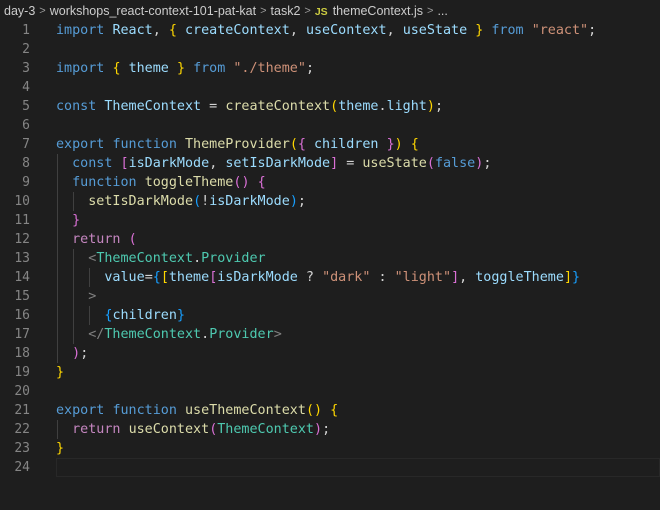  I want to click on breadcrumb-label: task2, so click(285, 10).